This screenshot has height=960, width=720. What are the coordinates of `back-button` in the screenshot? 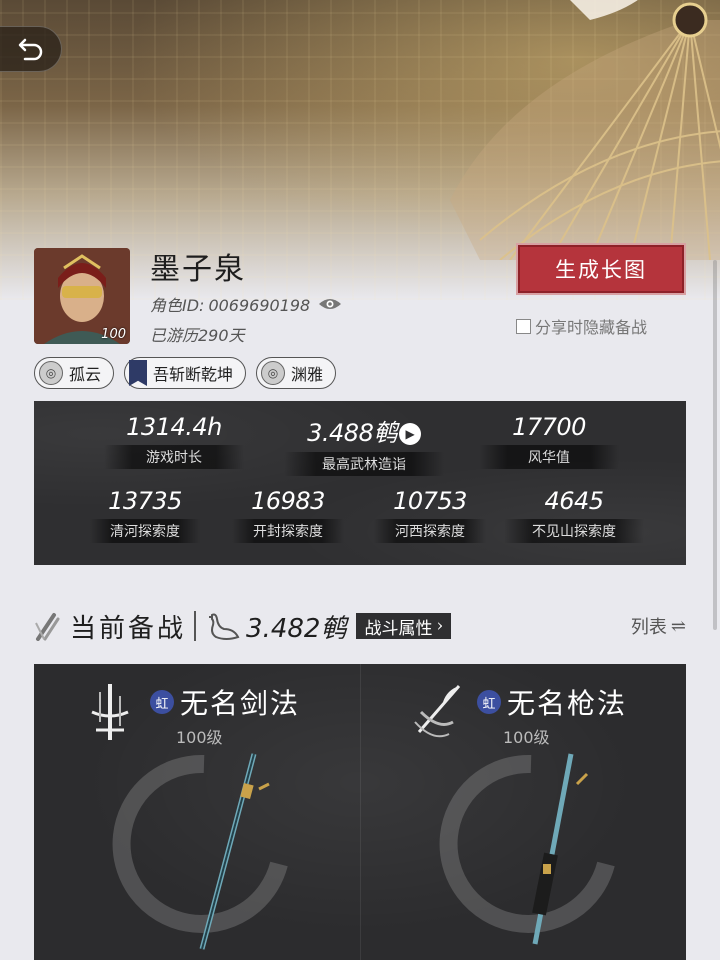 It's located at (31, 49).